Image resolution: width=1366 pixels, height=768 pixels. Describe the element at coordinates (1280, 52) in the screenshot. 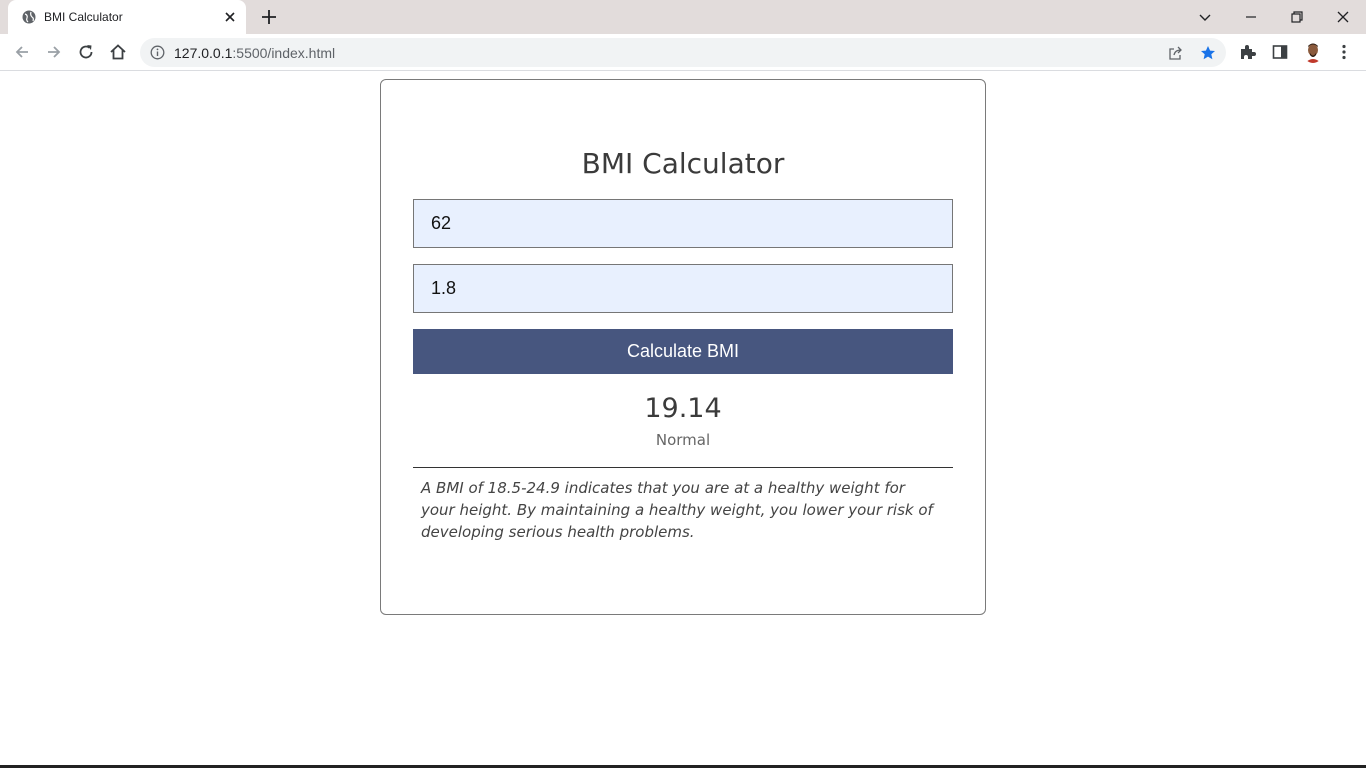

I see `side-panel-icon` at that location.